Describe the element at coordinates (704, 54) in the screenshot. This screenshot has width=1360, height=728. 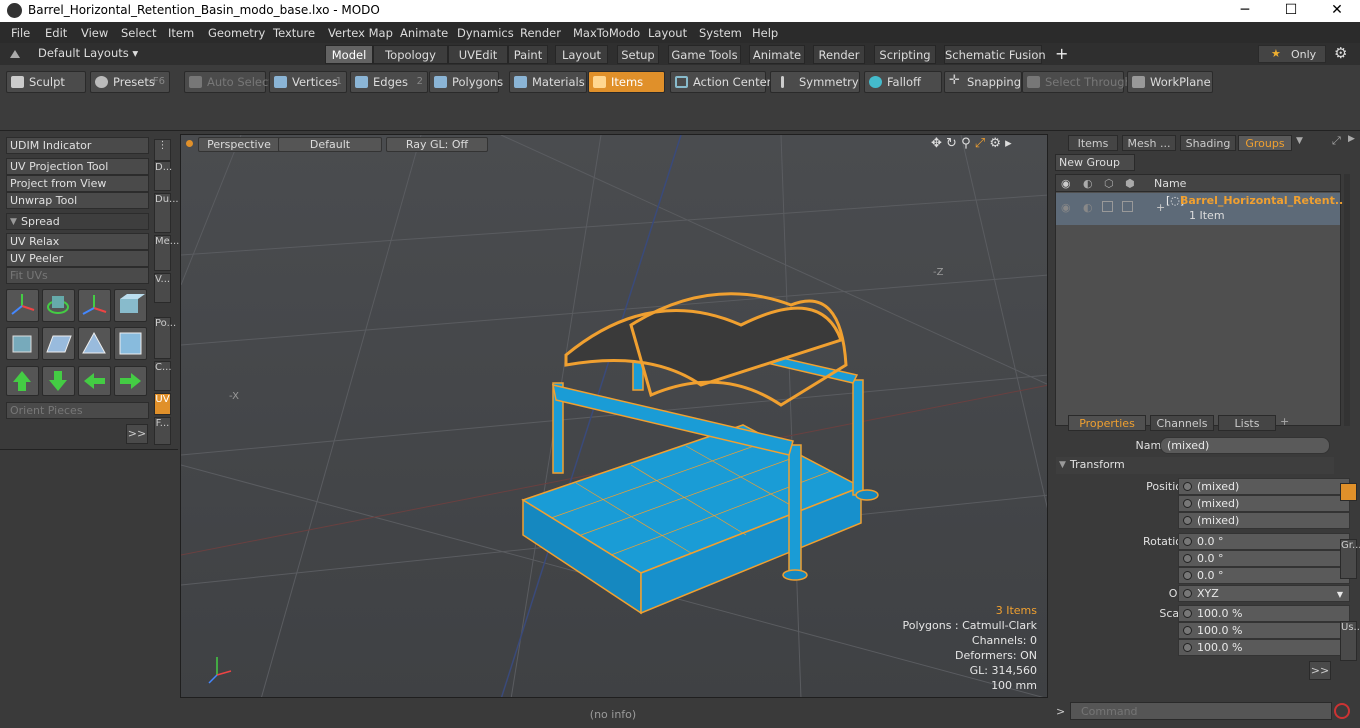
I see `tab-game-tools: Game Tools` at that location.